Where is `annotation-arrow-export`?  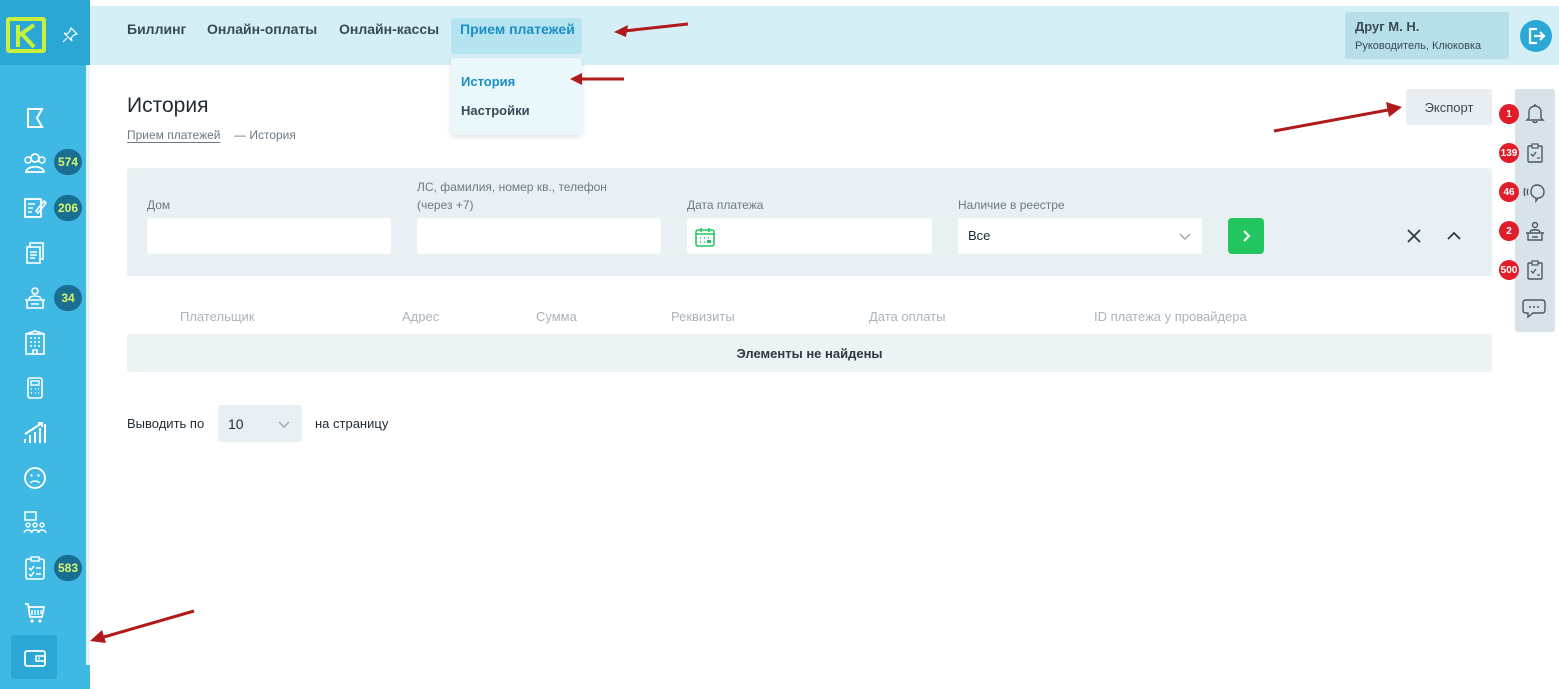 annotation-arrow-export is located at coordinates (1337, 117).